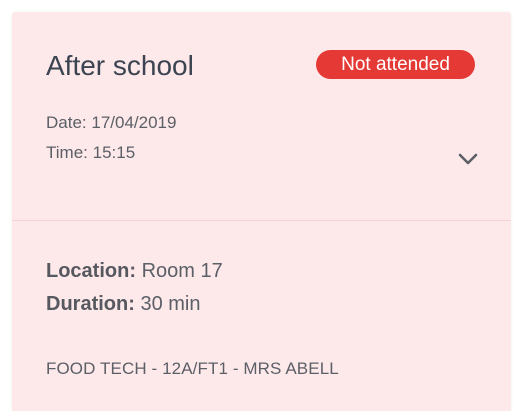 The image size is (523, 411). I want to click on divider, so click(261, 220).